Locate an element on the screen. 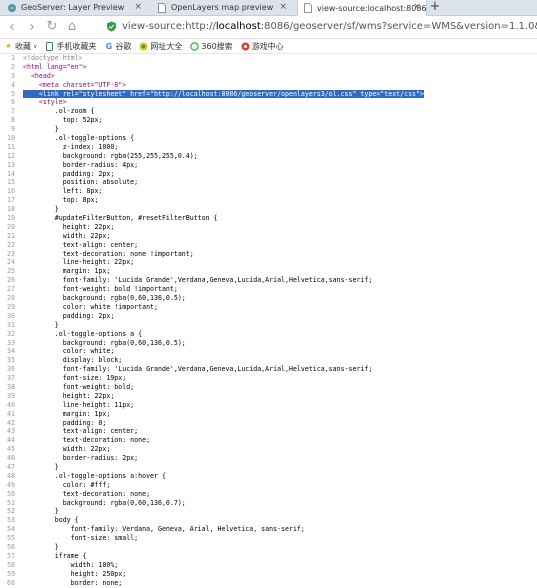  tab-geoserver-layer-preview: GeoServer: Layer Preview × is located at coordinates (74, 7).